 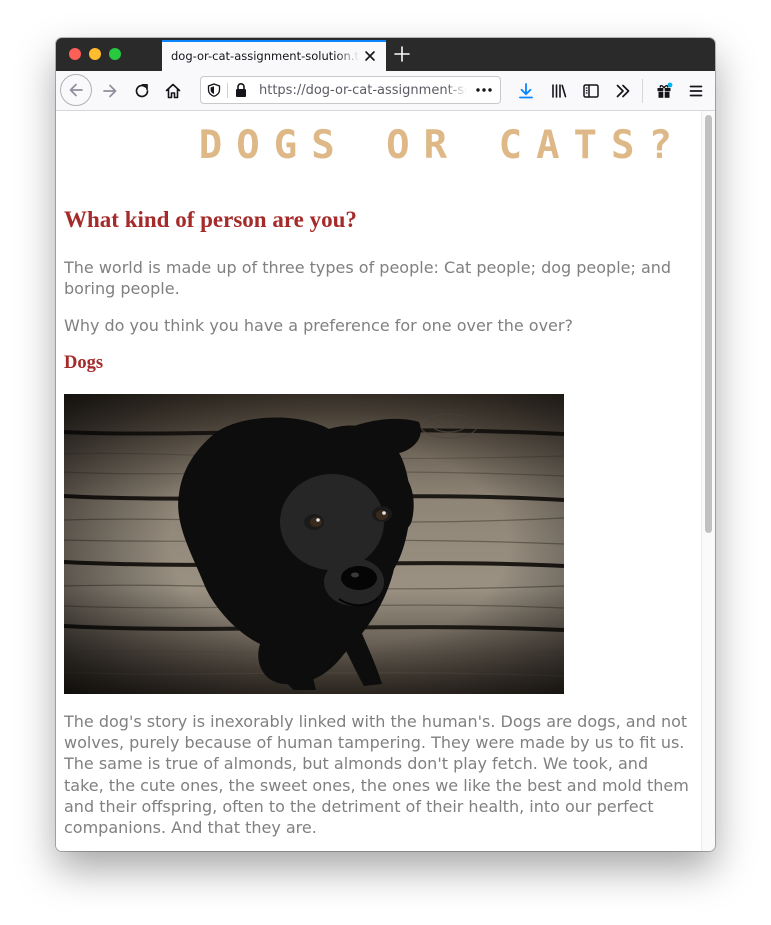 I want to click on reload-button, so click(x=142, y=91).